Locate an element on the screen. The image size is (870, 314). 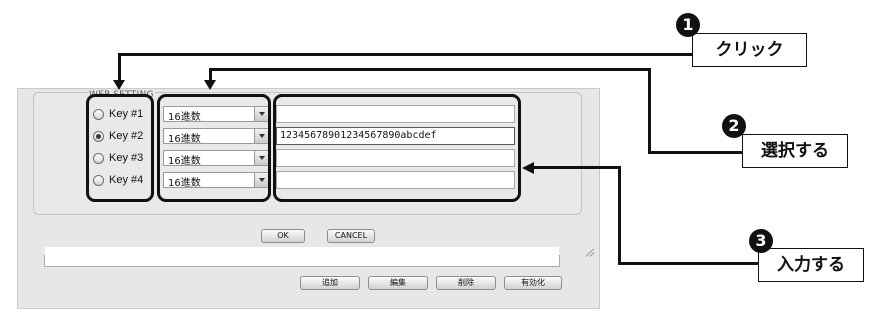
step-1-callout: クリック is located at coordinates (749, 50).